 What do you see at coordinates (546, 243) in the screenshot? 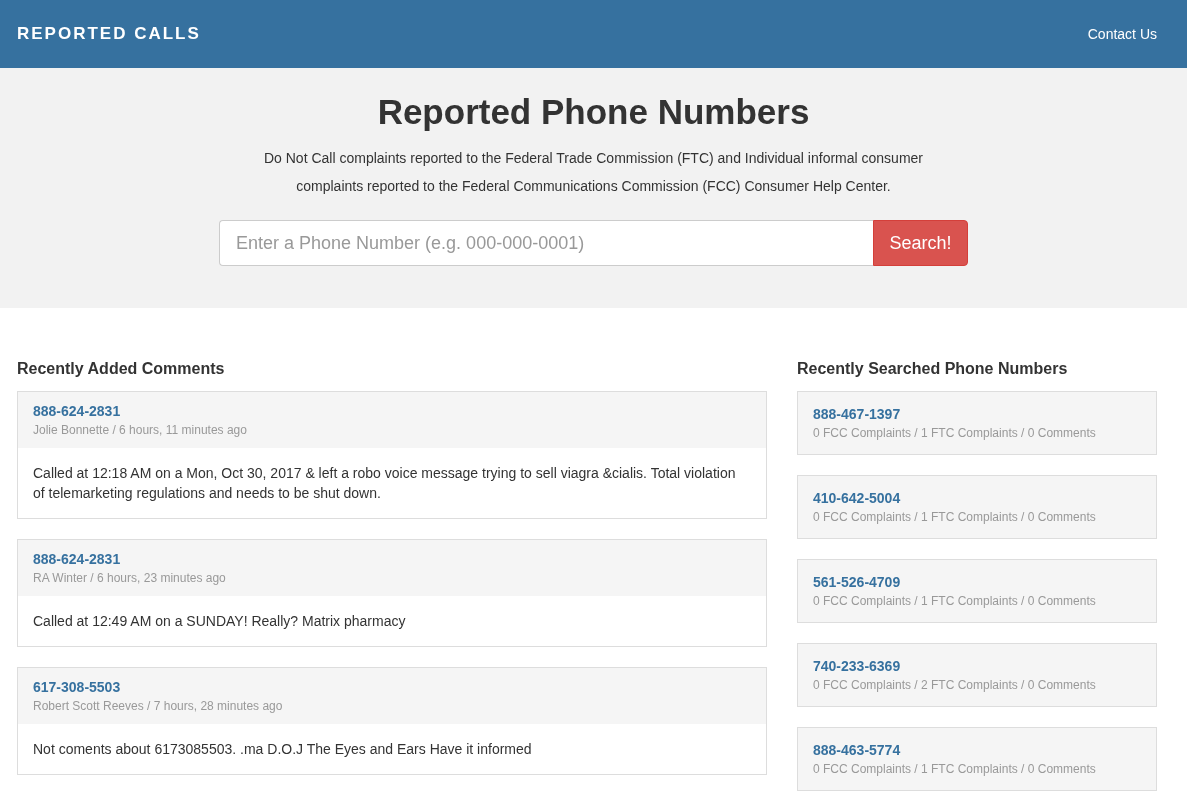
I see `phone-search-field: Enter a Phone Number (e.g. 000-000-0001)` at bounding box center [546, 243].